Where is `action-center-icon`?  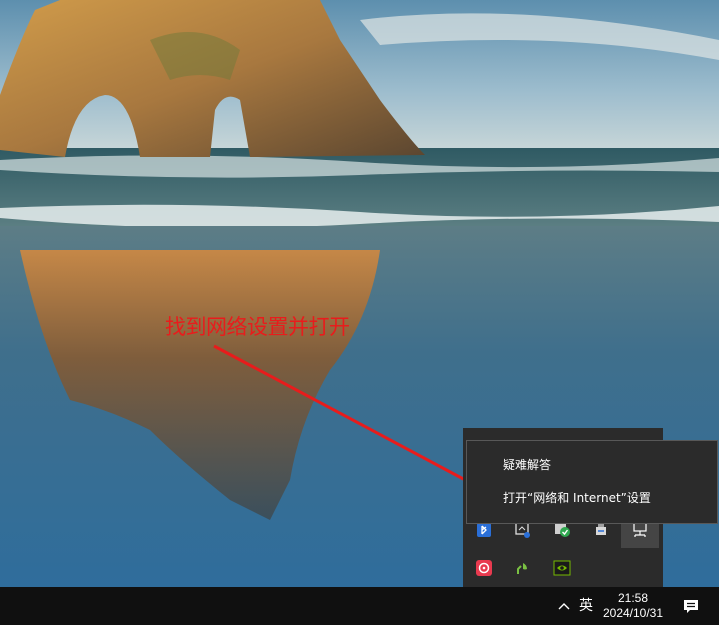 action-center-icon is located at coordinates (691, 606).